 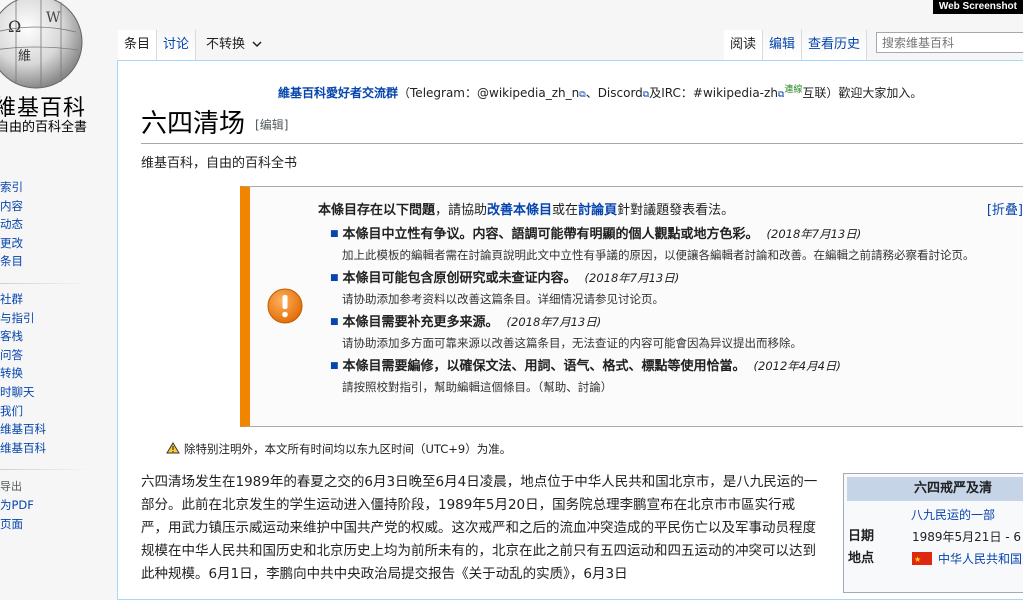 I want to click on sidebar-item-current-events: 动态, so click(x=59, y=224).